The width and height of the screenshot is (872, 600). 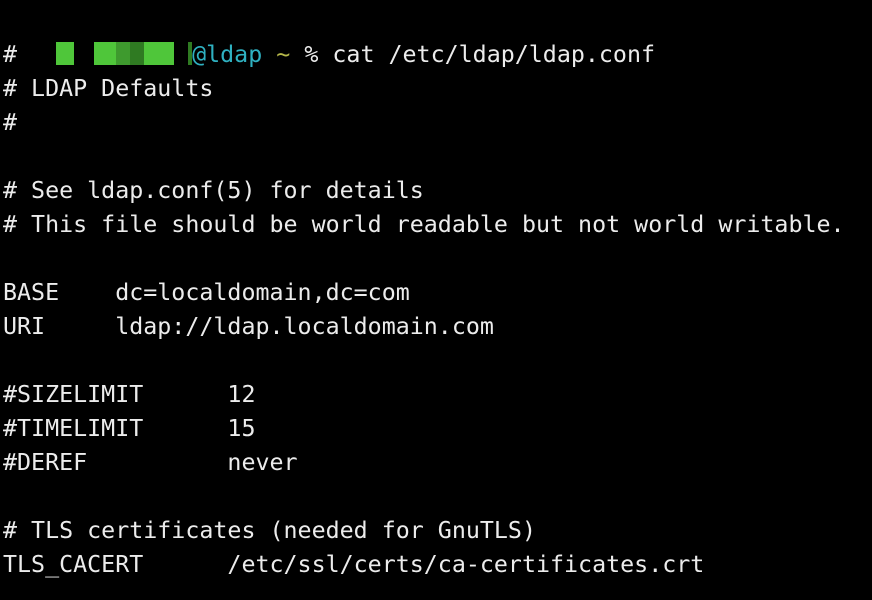 I want to click on prompt-line: @ldap ~ % cat /etc/ldap/ldap.conf, so click(x=329, y=36).